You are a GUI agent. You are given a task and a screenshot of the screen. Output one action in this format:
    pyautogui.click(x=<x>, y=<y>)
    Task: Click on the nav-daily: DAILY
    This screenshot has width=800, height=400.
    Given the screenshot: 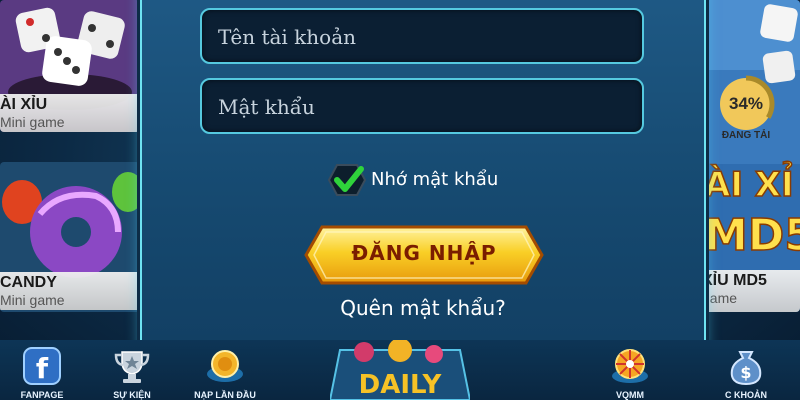 What is the action you would take?
    pyautogui.click(x=400, y=370)
    